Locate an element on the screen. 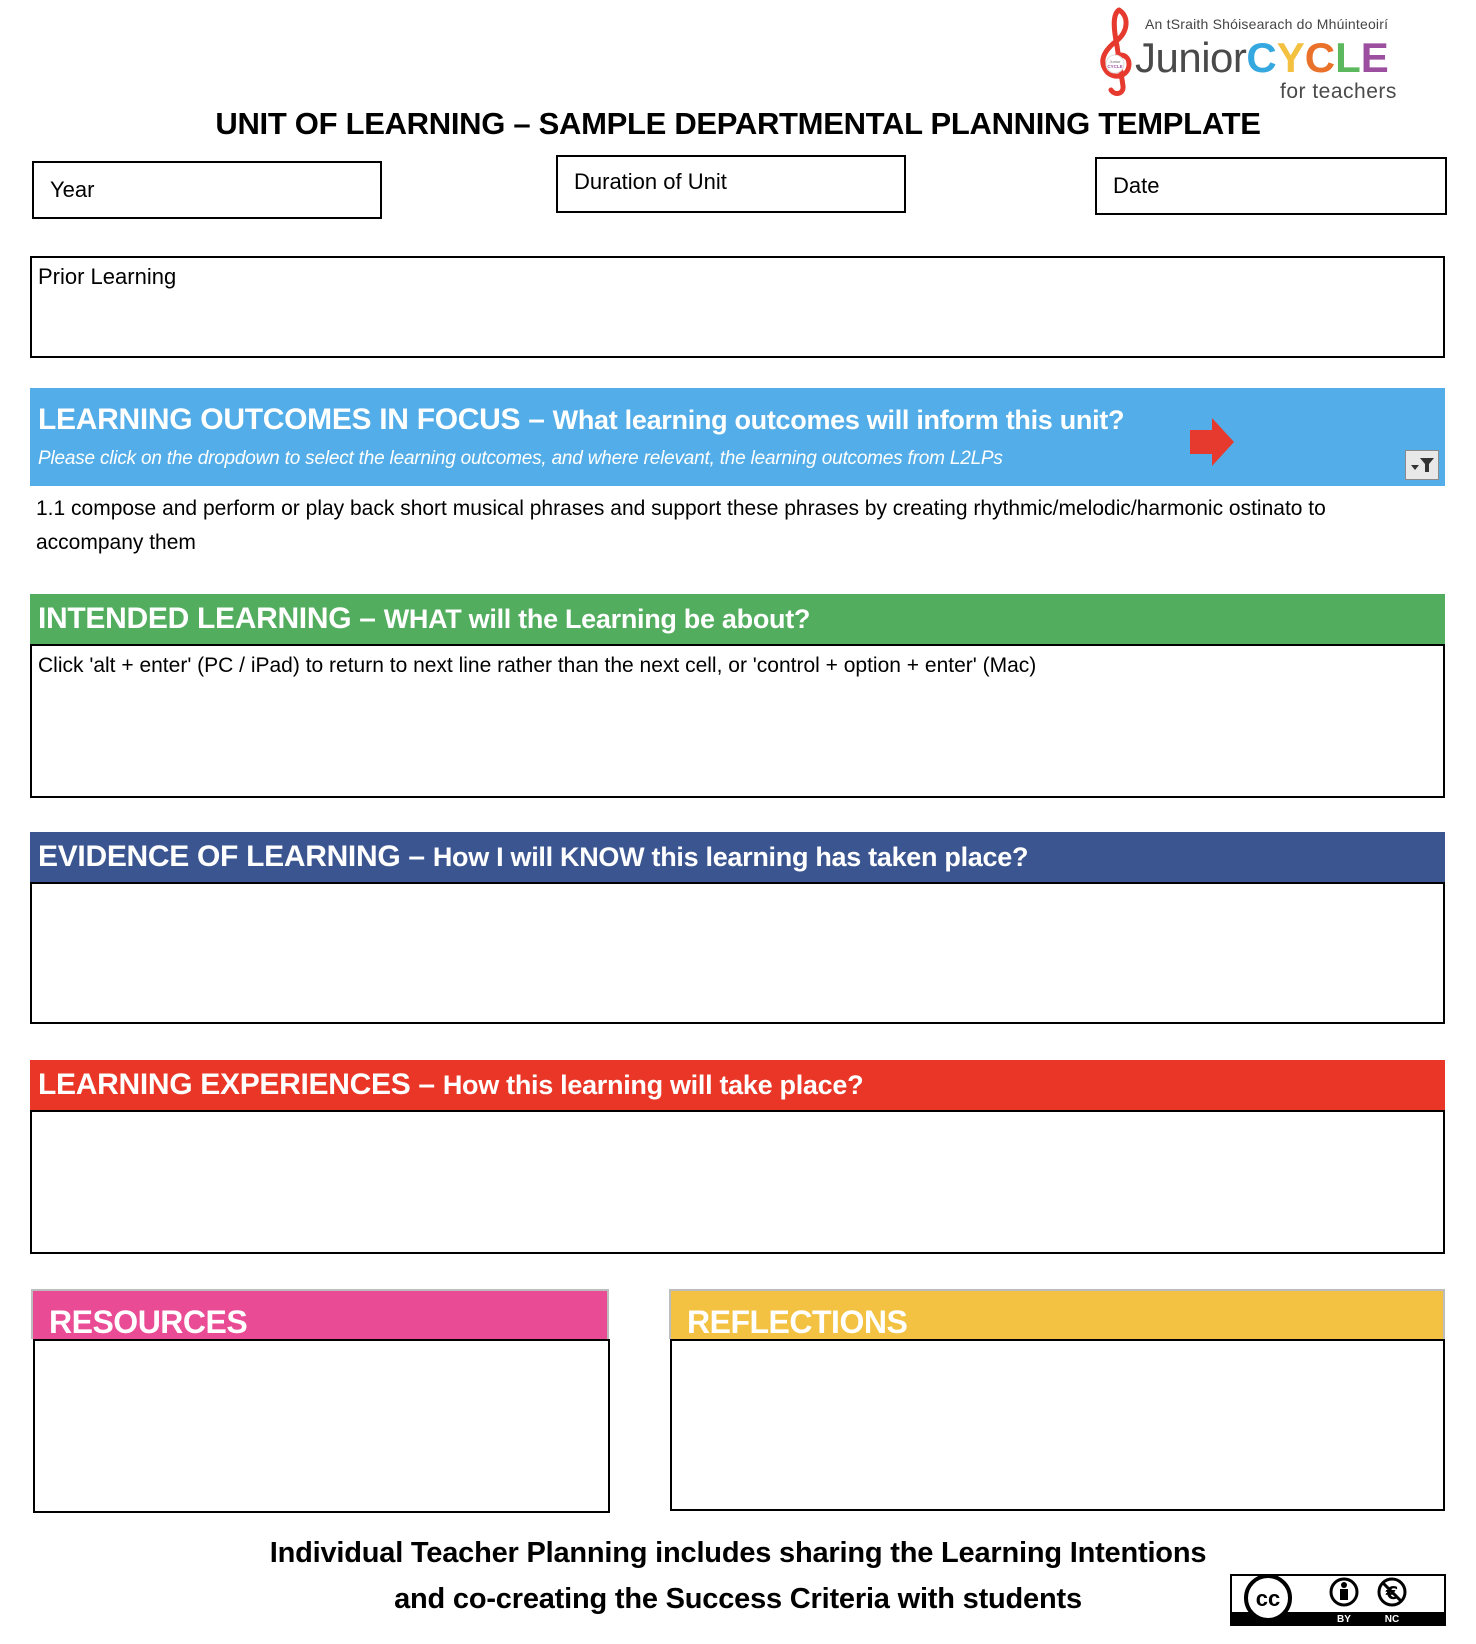 The image size is (1476, 1644). reflections-header: REFLECTIONS is located at coordinates (1057, 1314).